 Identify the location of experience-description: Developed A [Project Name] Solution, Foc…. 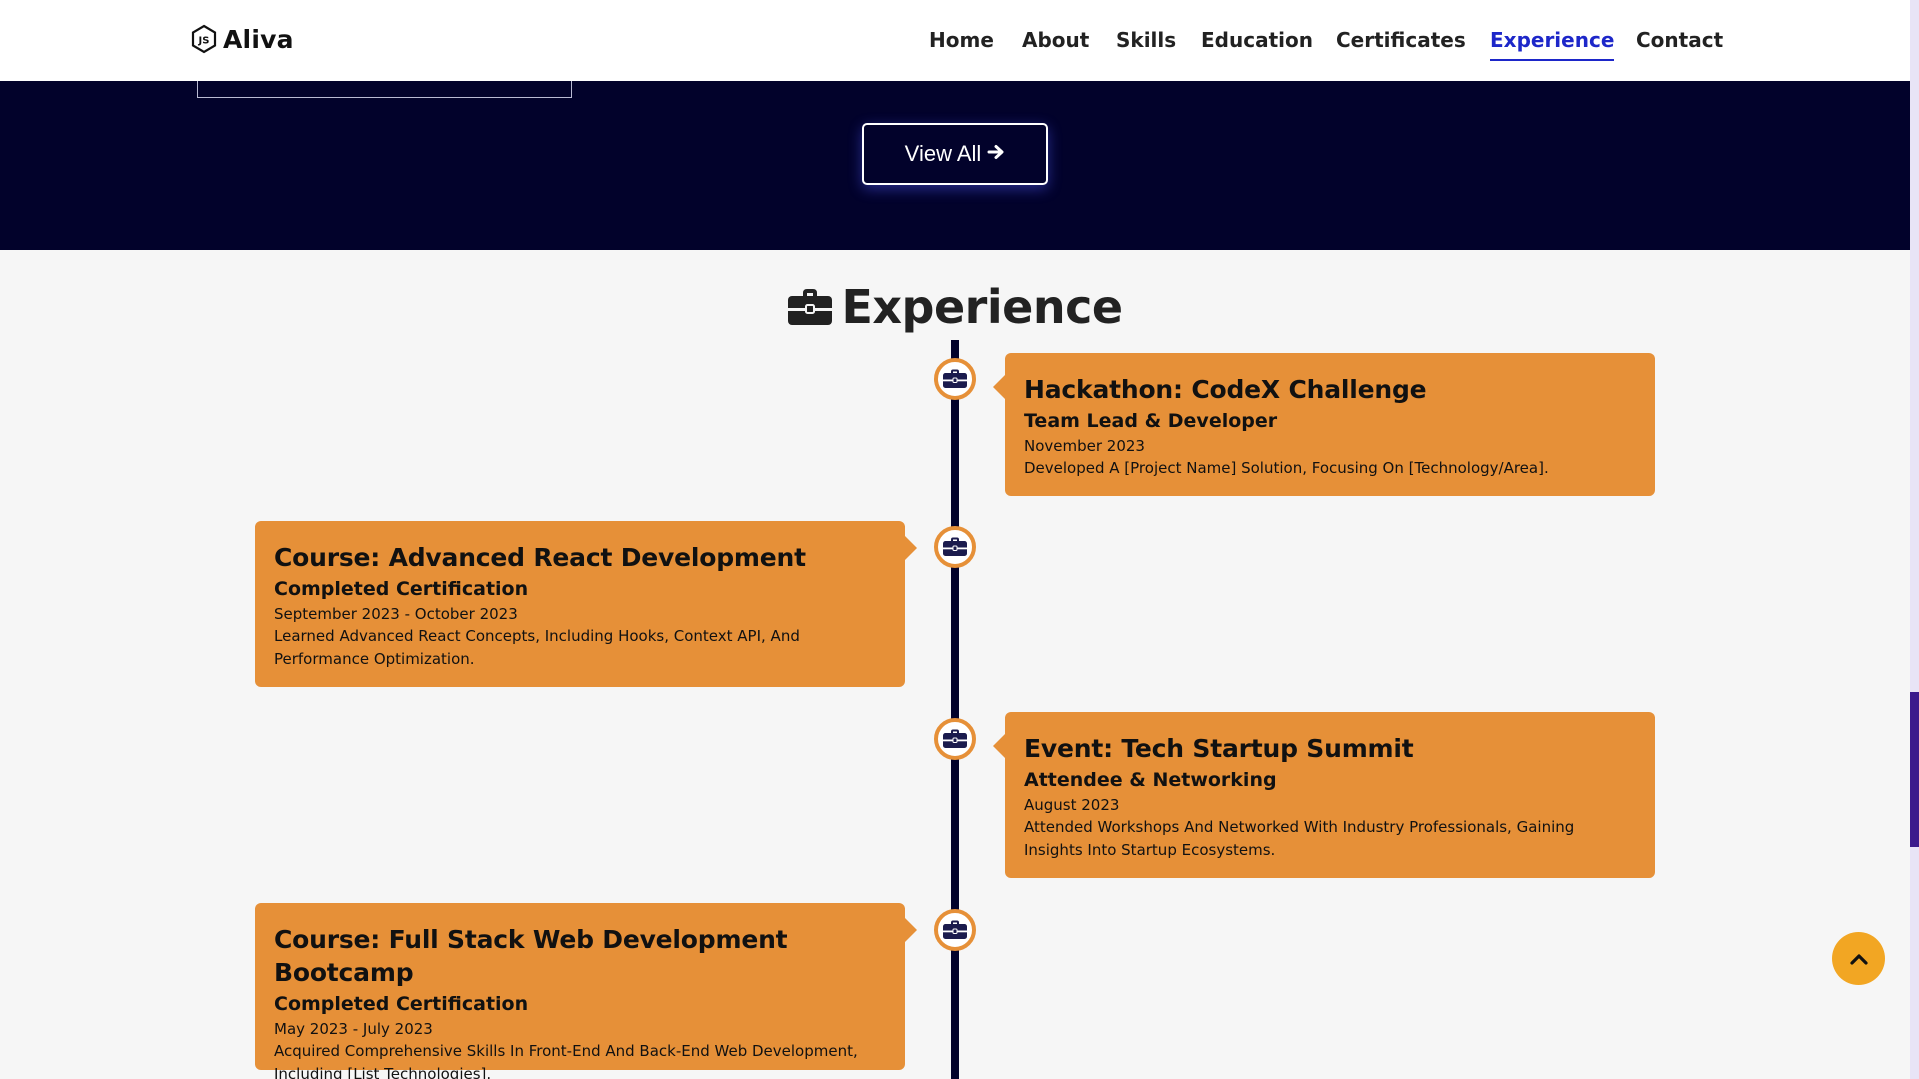
(1286, 468).